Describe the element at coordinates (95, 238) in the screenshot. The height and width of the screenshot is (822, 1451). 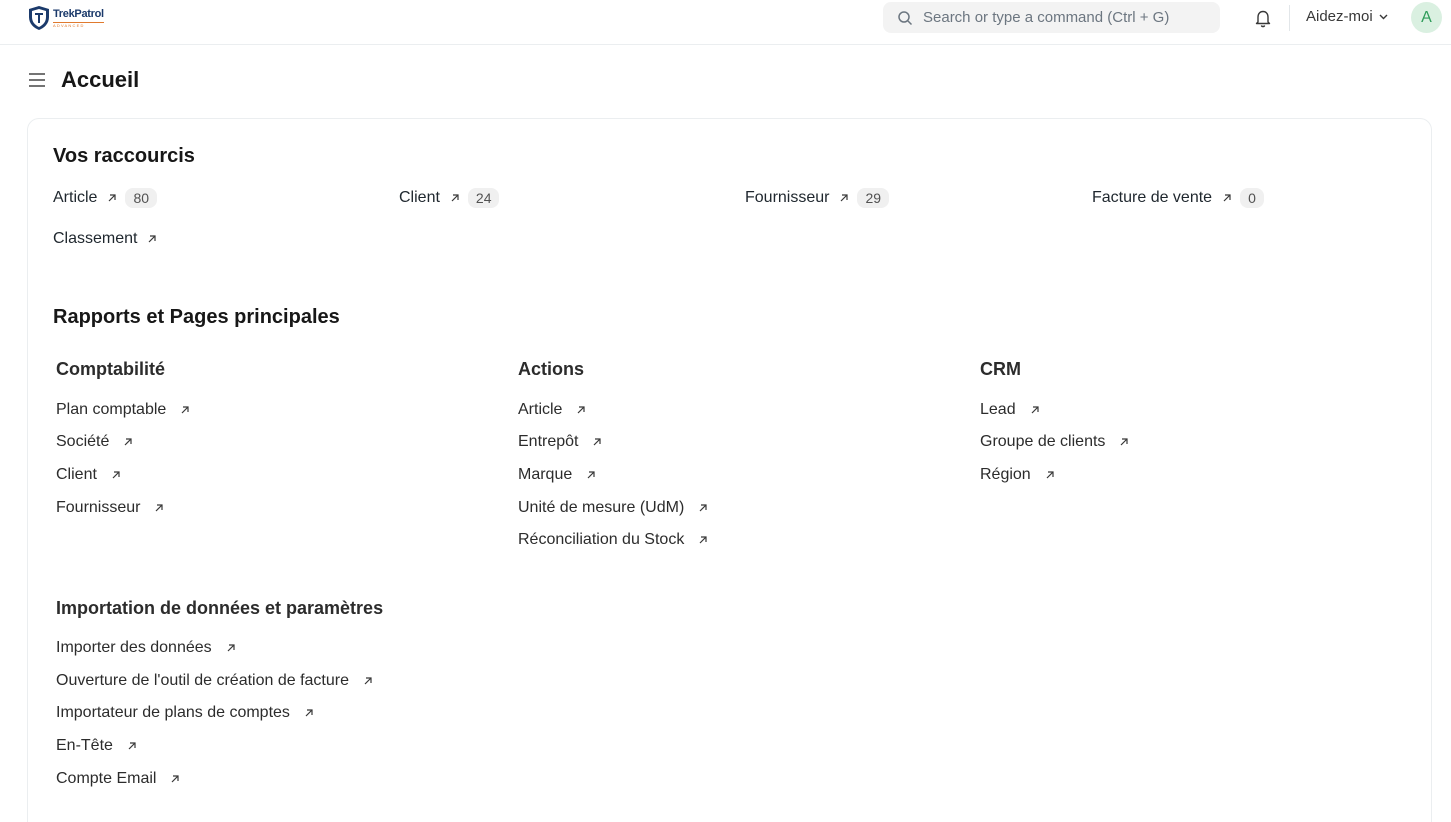
I see `shortcut-label: Classement` at that location.